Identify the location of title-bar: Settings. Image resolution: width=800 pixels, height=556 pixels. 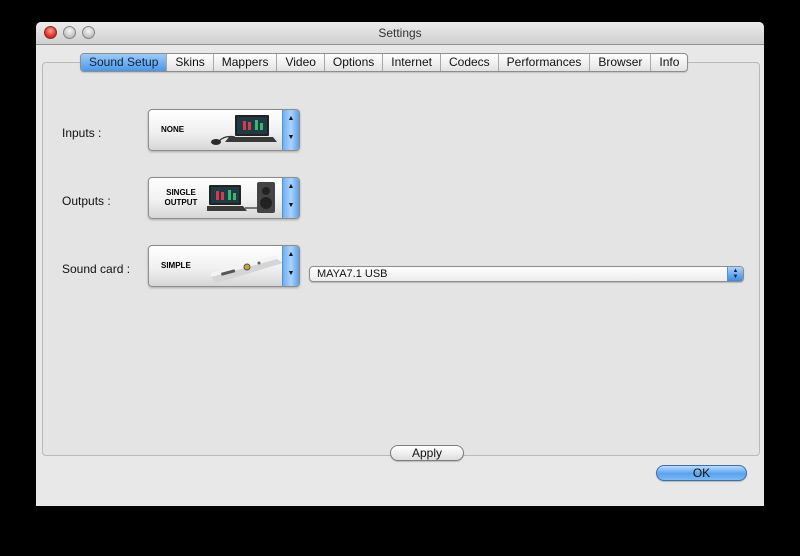
(400, 33).